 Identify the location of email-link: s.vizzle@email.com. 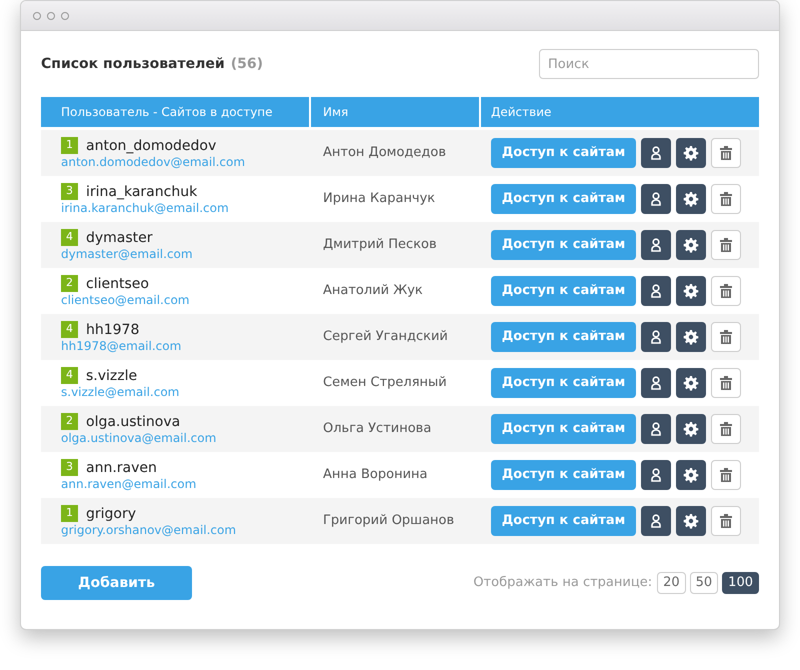
(120, 392).